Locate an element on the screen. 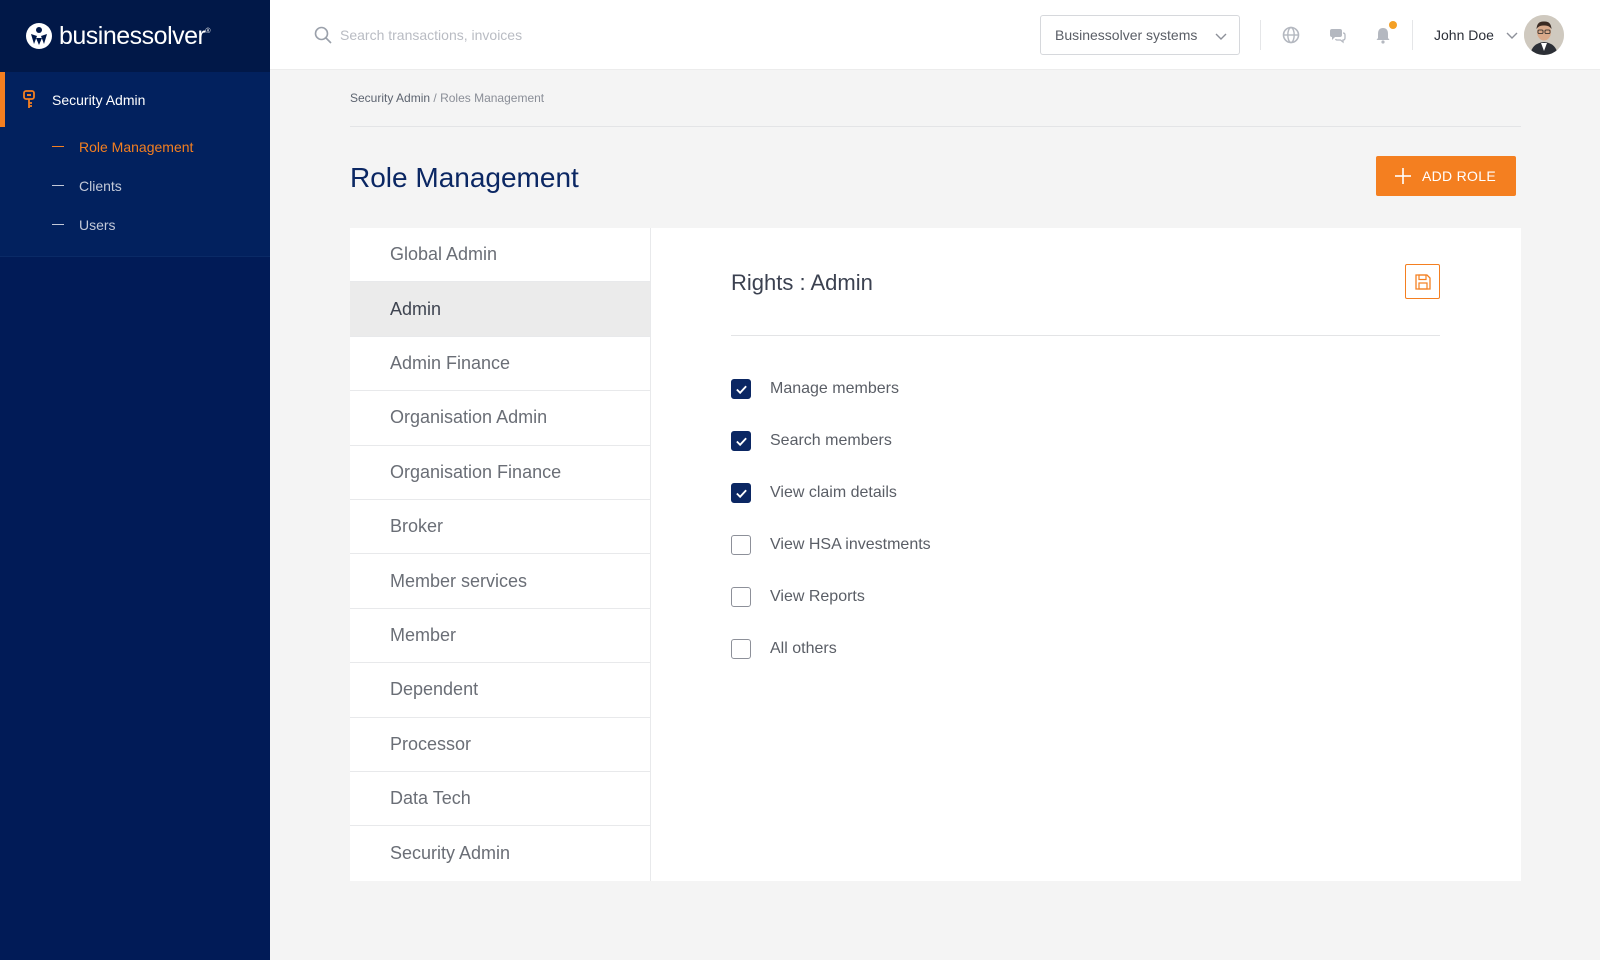  sidebar-item-label: Clients is located at coordinates (100, 185).